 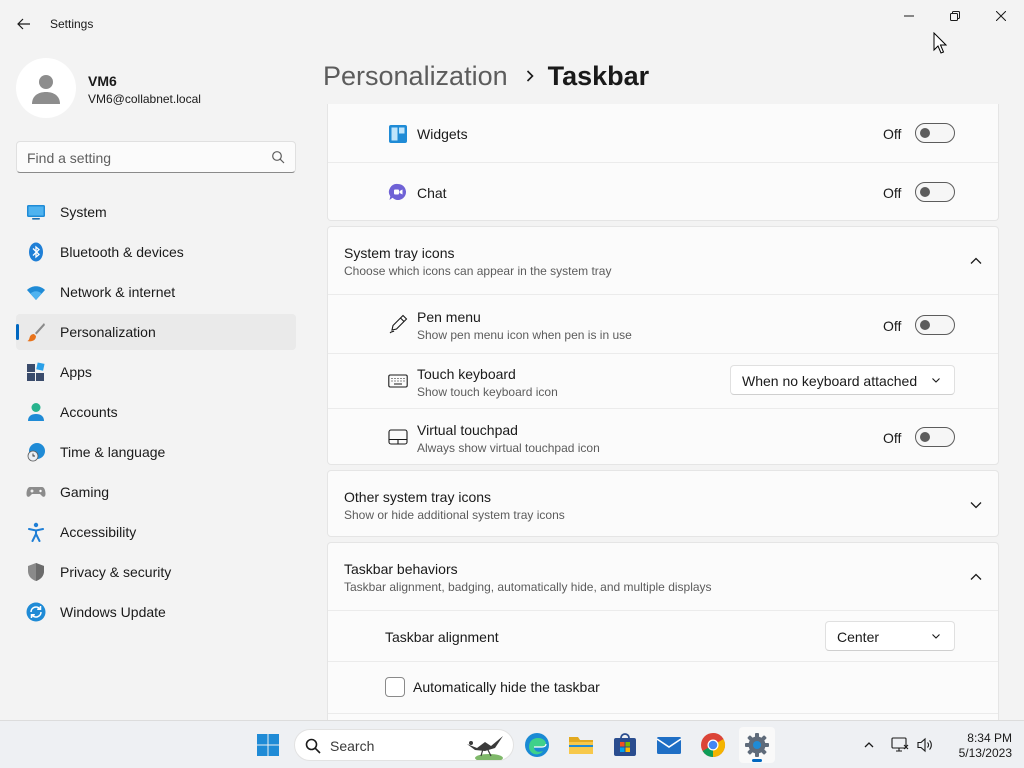 I want to click on edge-browser-icon, so click(x=537, y=745).